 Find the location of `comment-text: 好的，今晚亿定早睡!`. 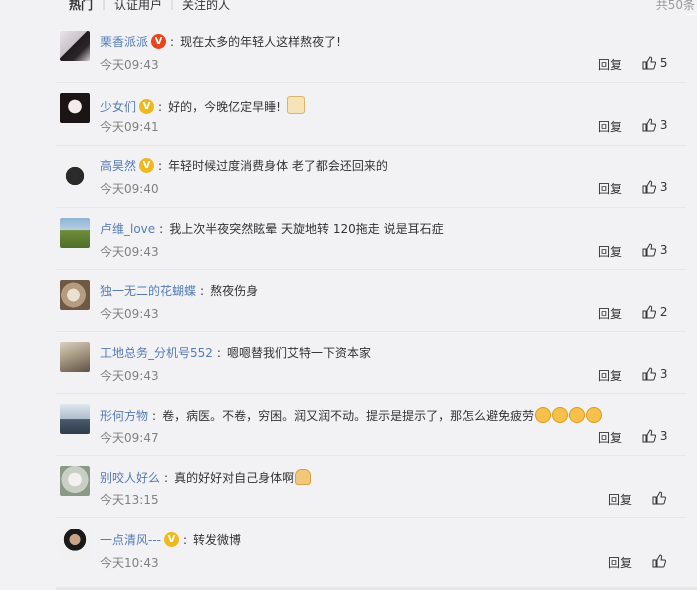

comment-text: 好的，今晚亿定早睡! is located at coordinates (224, 107).